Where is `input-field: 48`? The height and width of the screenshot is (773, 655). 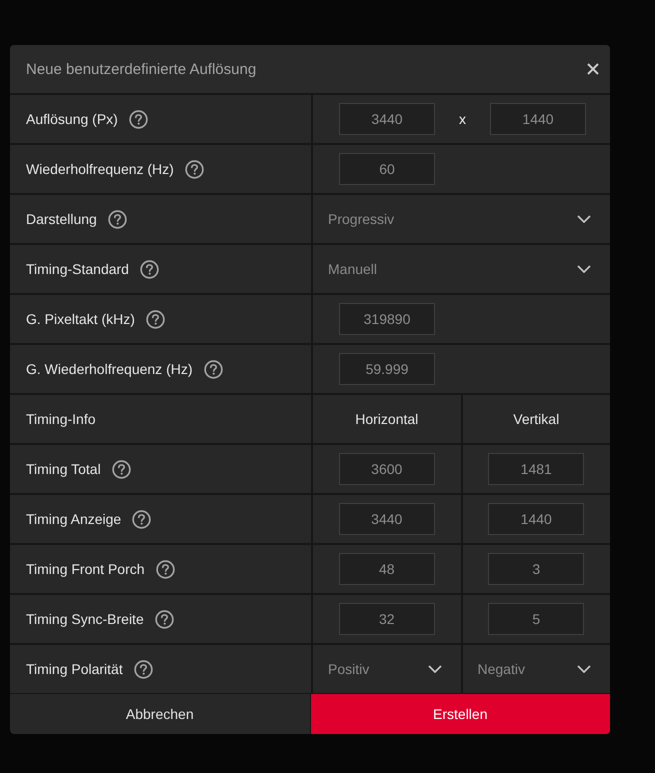 input-field: 48 is located at coordinates (386, 569).